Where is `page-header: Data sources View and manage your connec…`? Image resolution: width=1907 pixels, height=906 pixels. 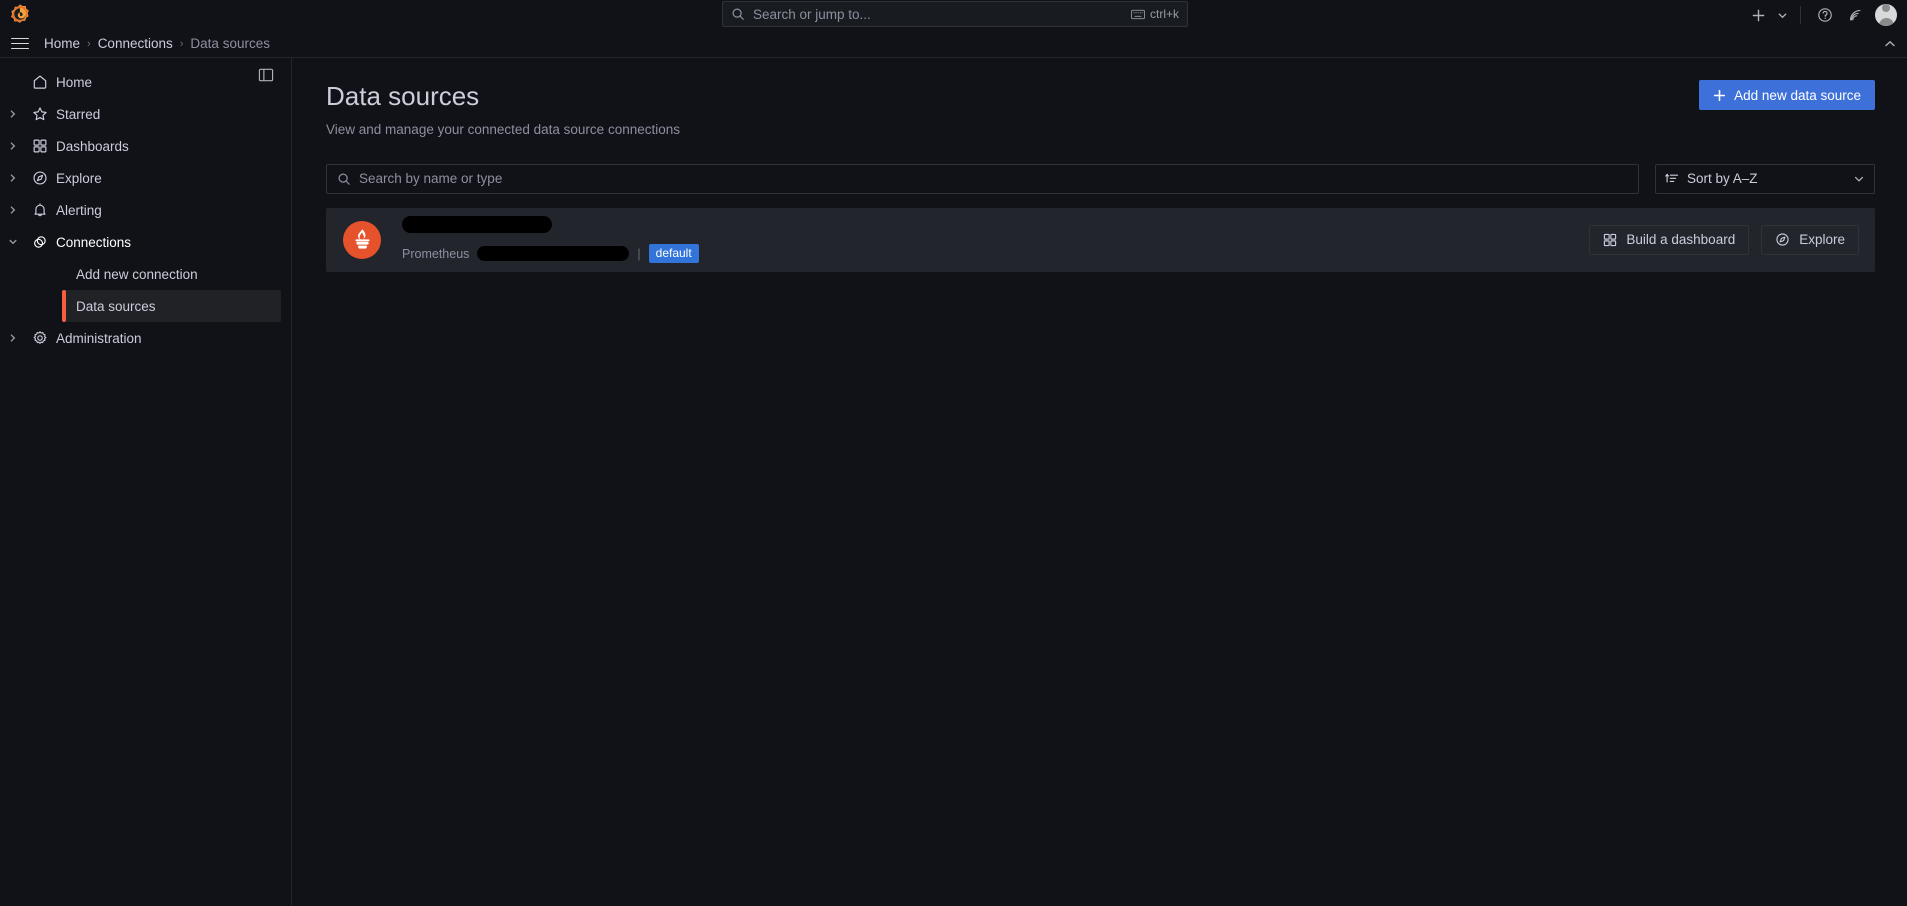
page-header: Data sources View and manage your connec… is located at coordinates (1100, 108).